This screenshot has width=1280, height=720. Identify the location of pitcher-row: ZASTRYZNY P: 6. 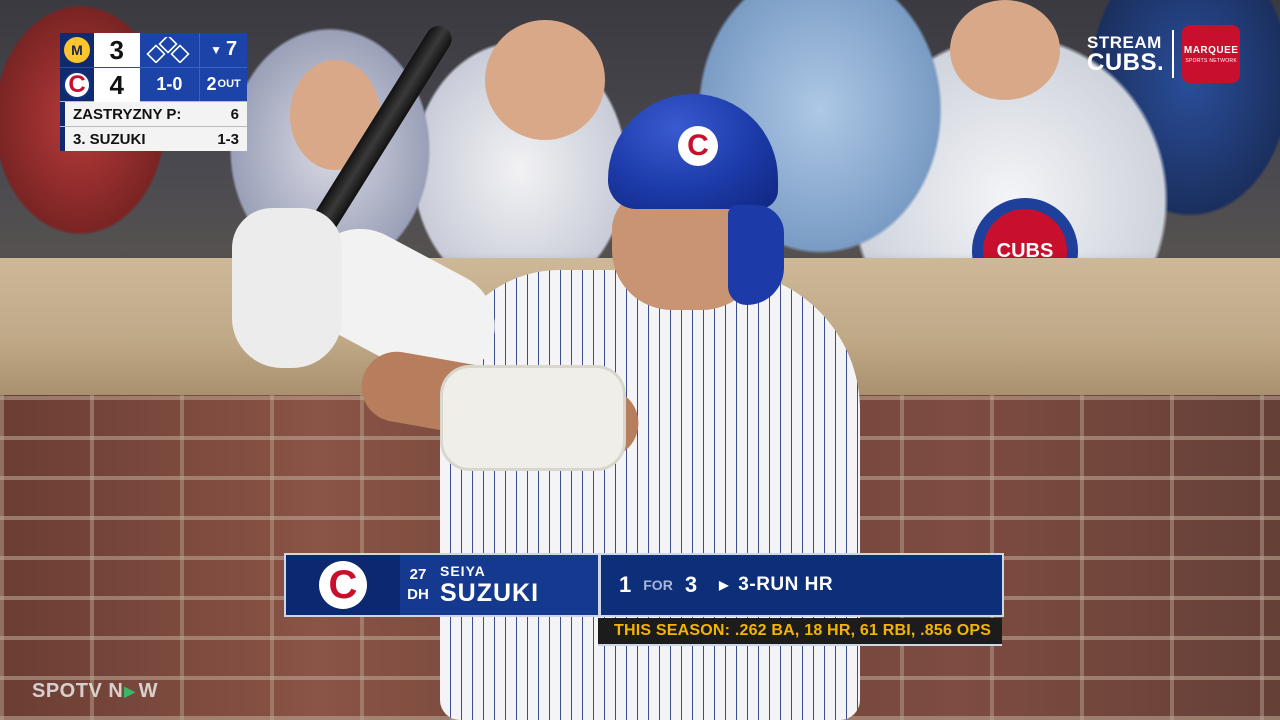
(153, 113).